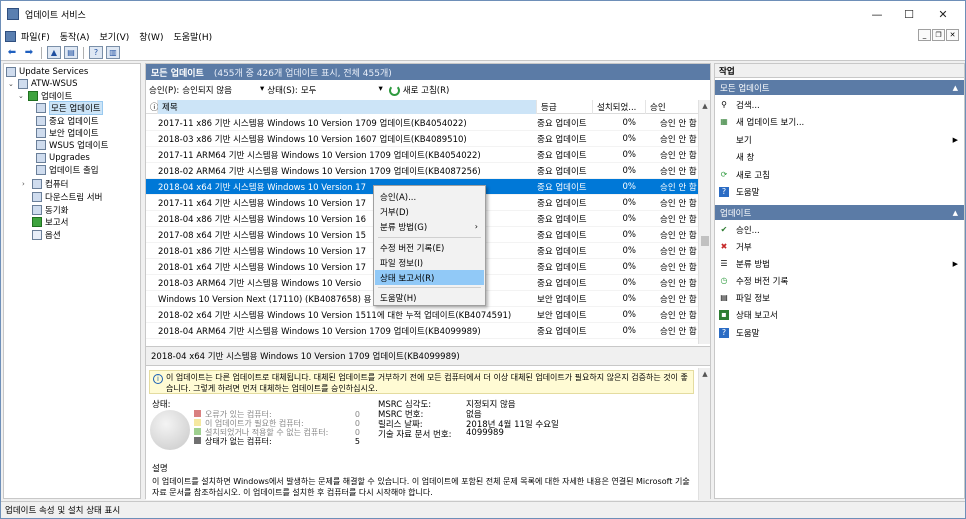 This screenshot has height=519, width=966. What do you see at coordinates (840, 280) in the screenshot?
I see `action-revision-history: ◷ 수정 버전 기록` at bounding box center [840, 280].